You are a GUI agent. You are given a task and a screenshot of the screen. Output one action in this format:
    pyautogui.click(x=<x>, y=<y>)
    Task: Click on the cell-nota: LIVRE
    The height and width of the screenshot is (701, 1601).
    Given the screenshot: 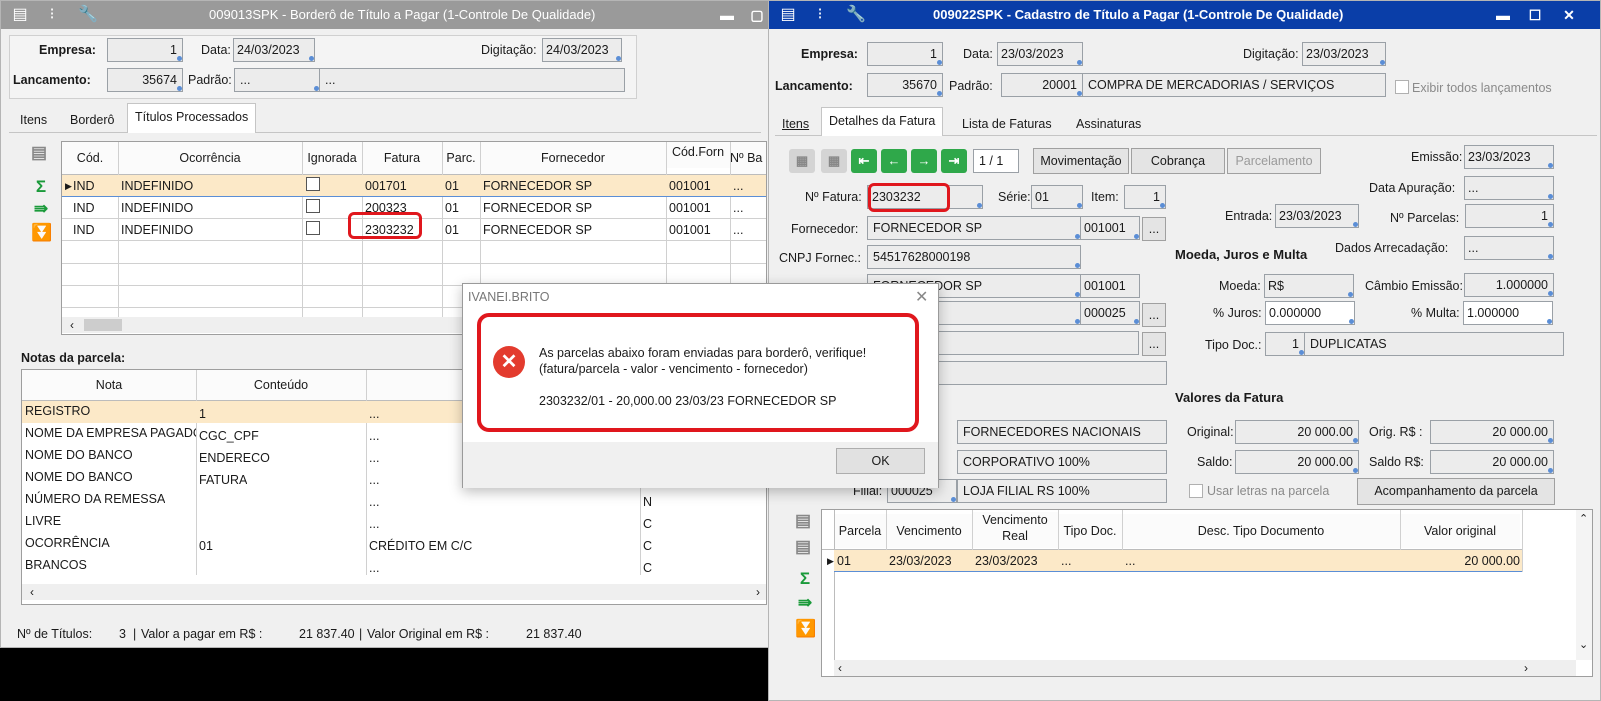 What is the action you would take?
    pyautogui.click(x=41, y=521)
    